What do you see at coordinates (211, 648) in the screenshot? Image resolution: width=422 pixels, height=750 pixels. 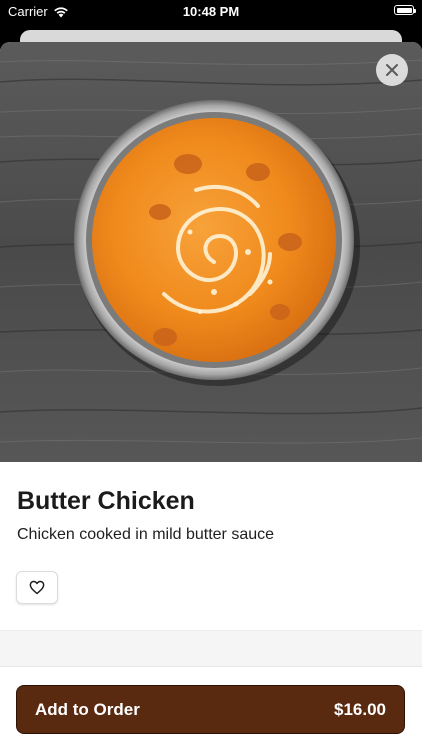 I see `section-divider` at bounding box center [211, 648].